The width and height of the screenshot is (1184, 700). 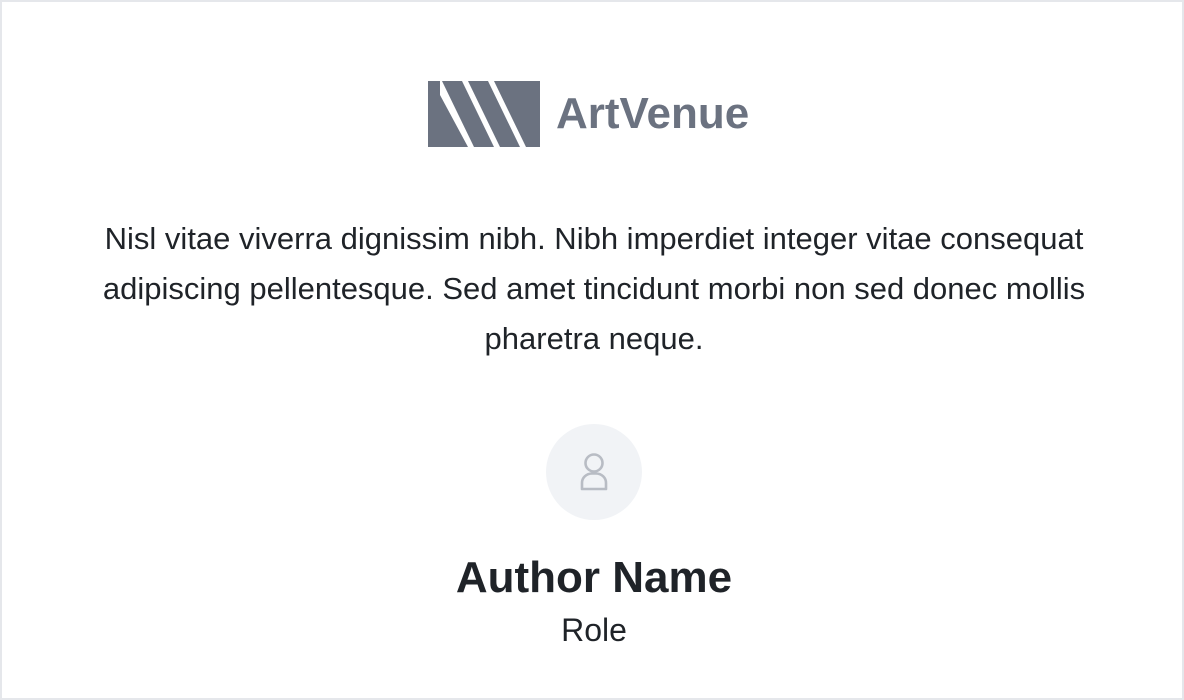 I want to click on author-role: Role, so click(x=594, y=630).